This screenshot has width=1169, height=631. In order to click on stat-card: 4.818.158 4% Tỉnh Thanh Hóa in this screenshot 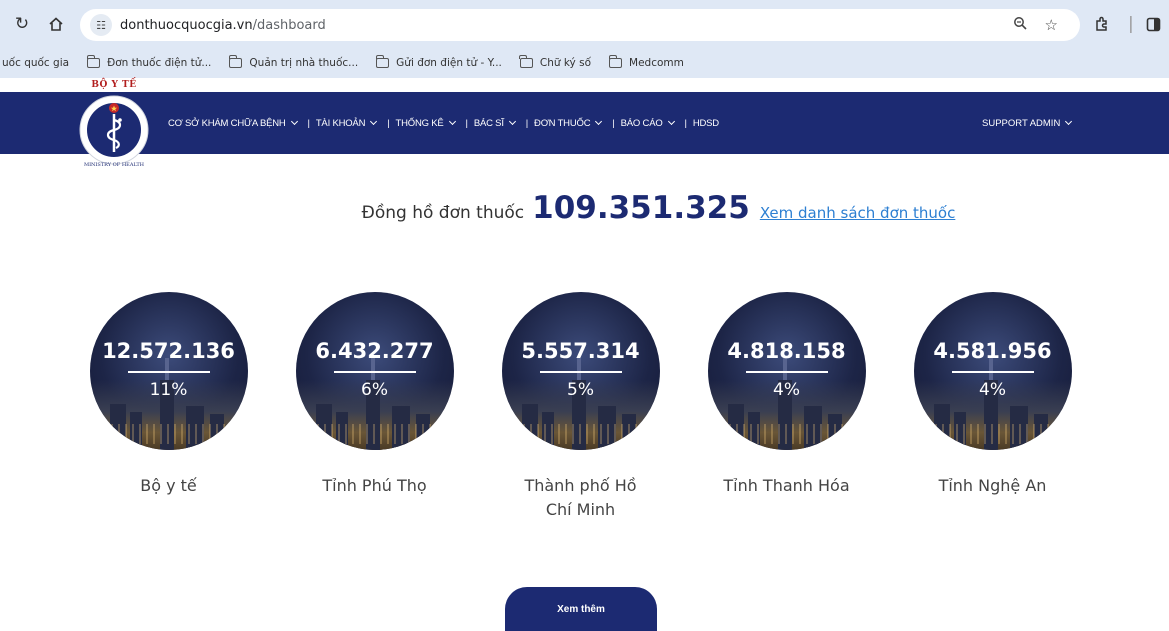, I will do `click(786, 395)`.